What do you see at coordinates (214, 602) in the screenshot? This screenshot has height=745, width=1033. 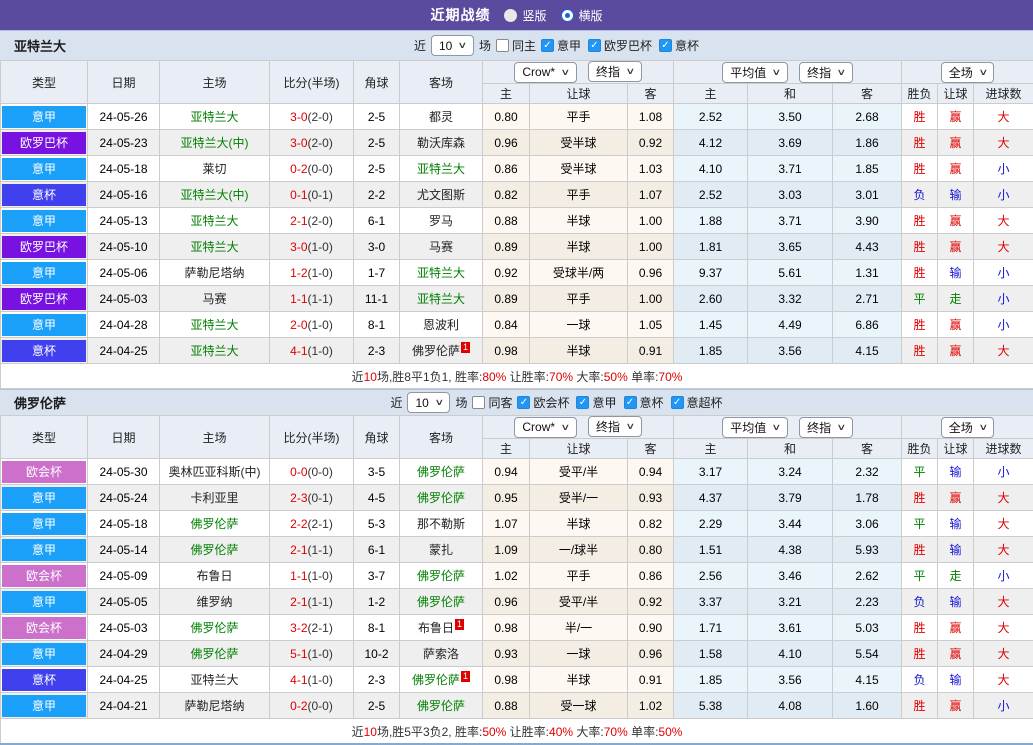 I see `home-team-name: 维罗纳` at bounding box center [214, 602].